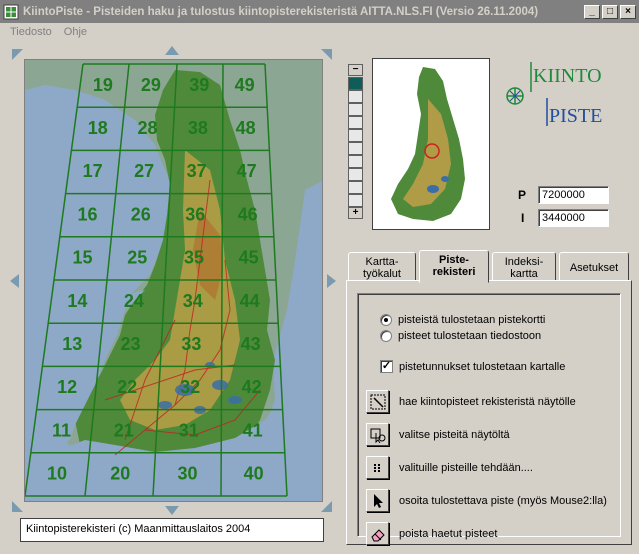 Image resolution: width=639 pixels, height=554 pixels. I want to click on radio-pistekortti, so click(386, 320).